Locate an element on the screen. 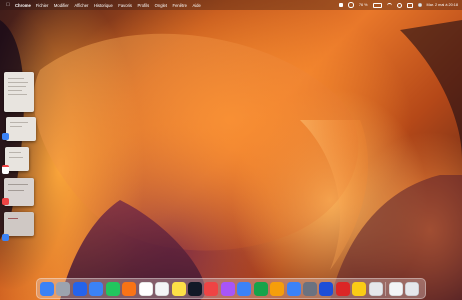  safari-icon is located at coordinates (79, 288).